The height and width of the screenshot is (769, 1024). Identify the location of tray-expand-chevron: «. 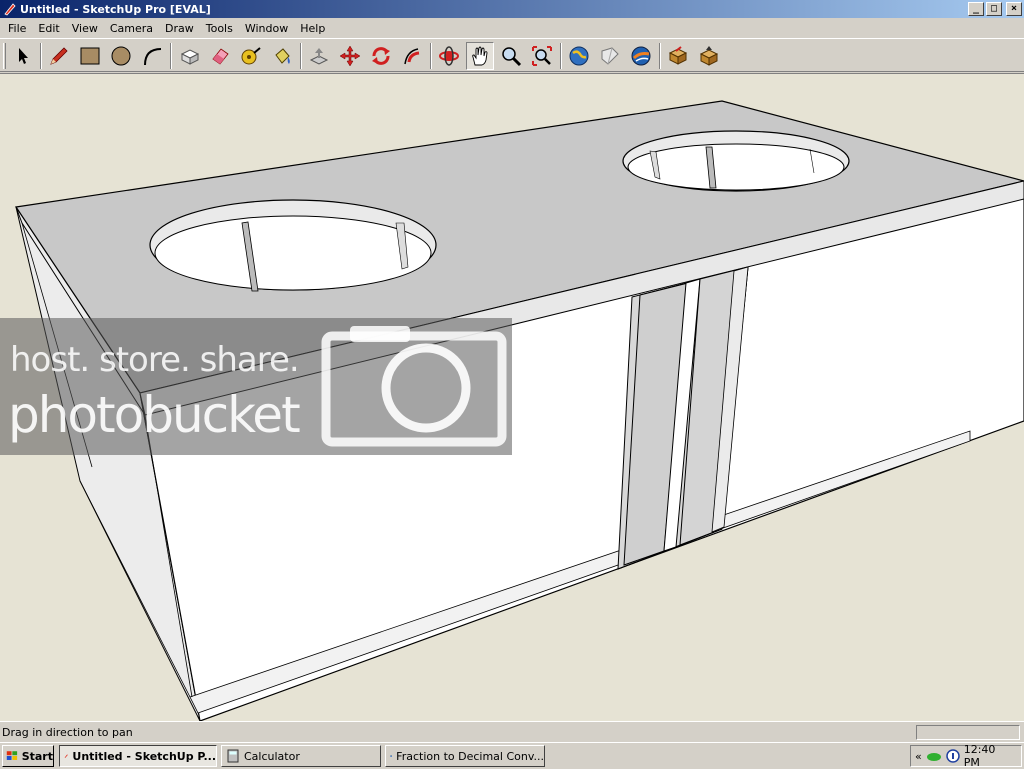
(918, 756).